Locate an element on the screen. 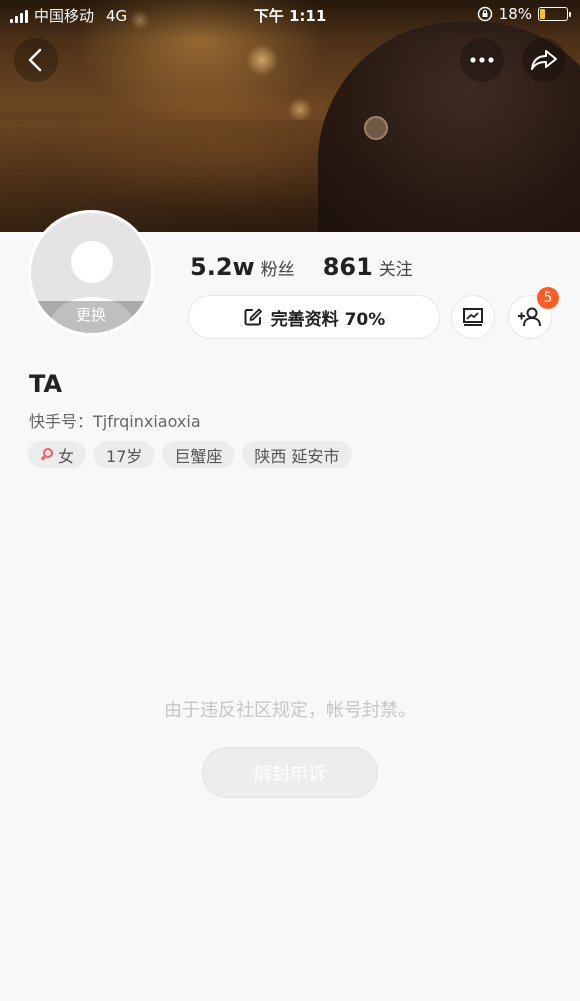 The image size is (580, 1001). change-avatar-label: 更换 is located at coordinates (91, 317).